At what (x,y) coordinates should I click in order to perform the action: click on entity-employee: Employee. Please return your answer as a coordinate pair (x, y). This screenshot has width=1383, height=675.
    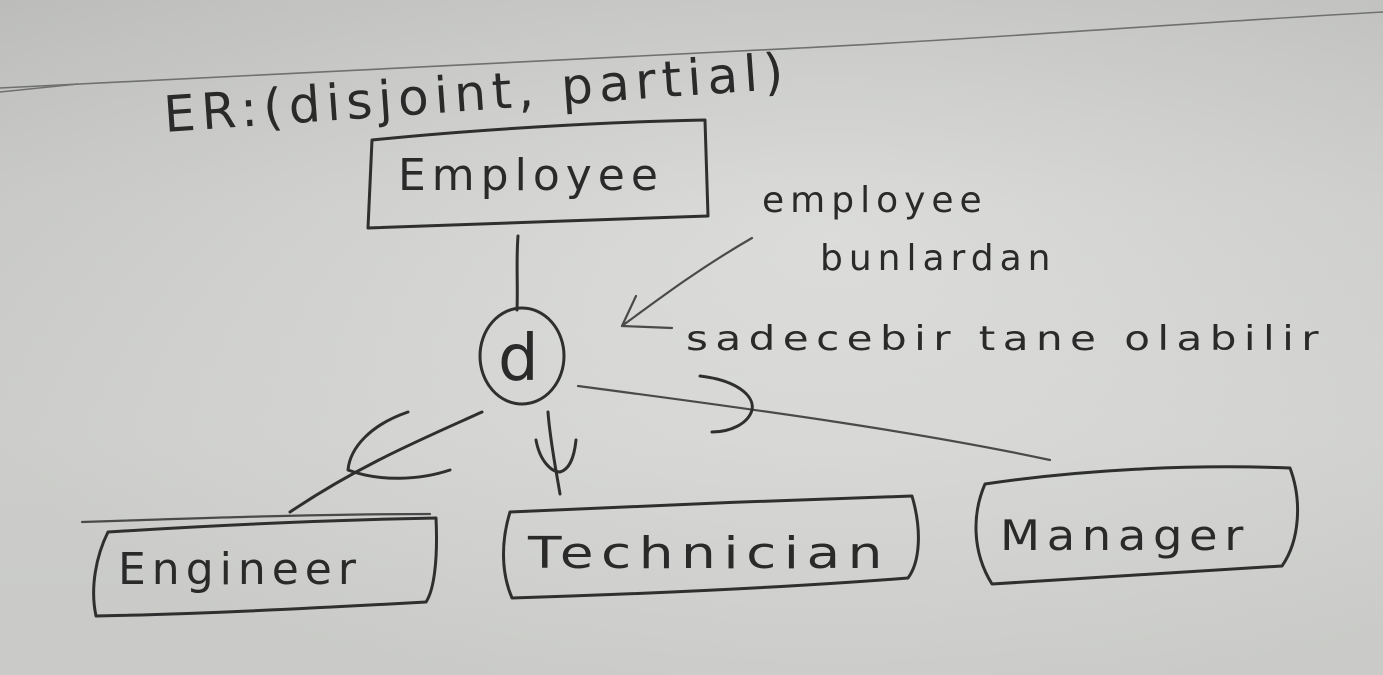
    Looking at the image, I should click on (538, 174).